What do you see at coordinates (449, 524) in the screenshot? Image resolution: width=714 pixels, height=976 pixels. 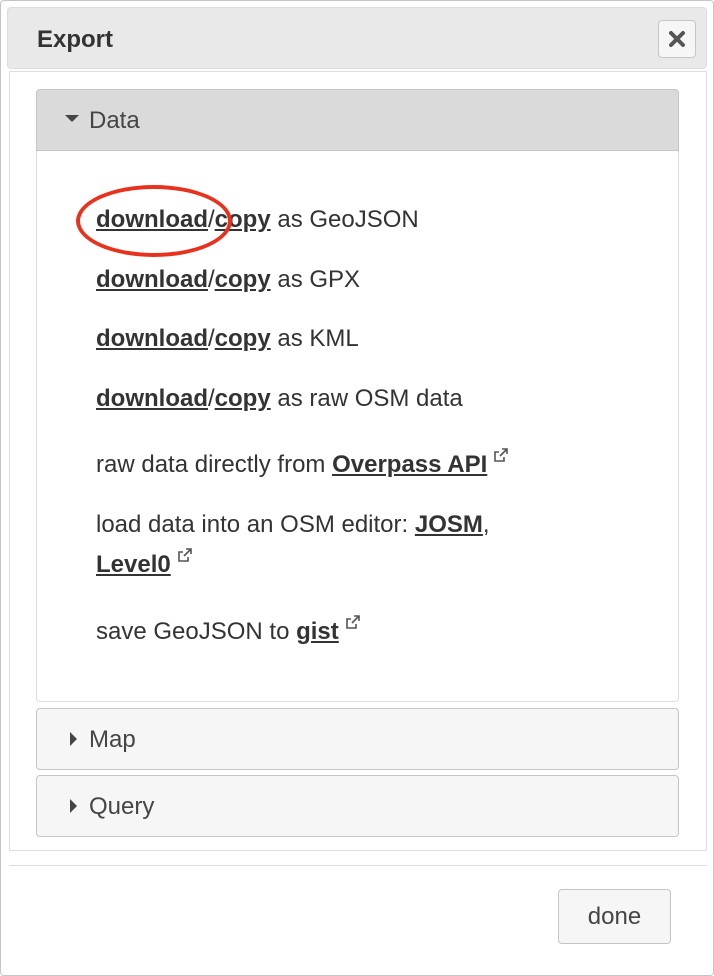 I see `josm-link: JOSM` at bounding box center [449, 524].